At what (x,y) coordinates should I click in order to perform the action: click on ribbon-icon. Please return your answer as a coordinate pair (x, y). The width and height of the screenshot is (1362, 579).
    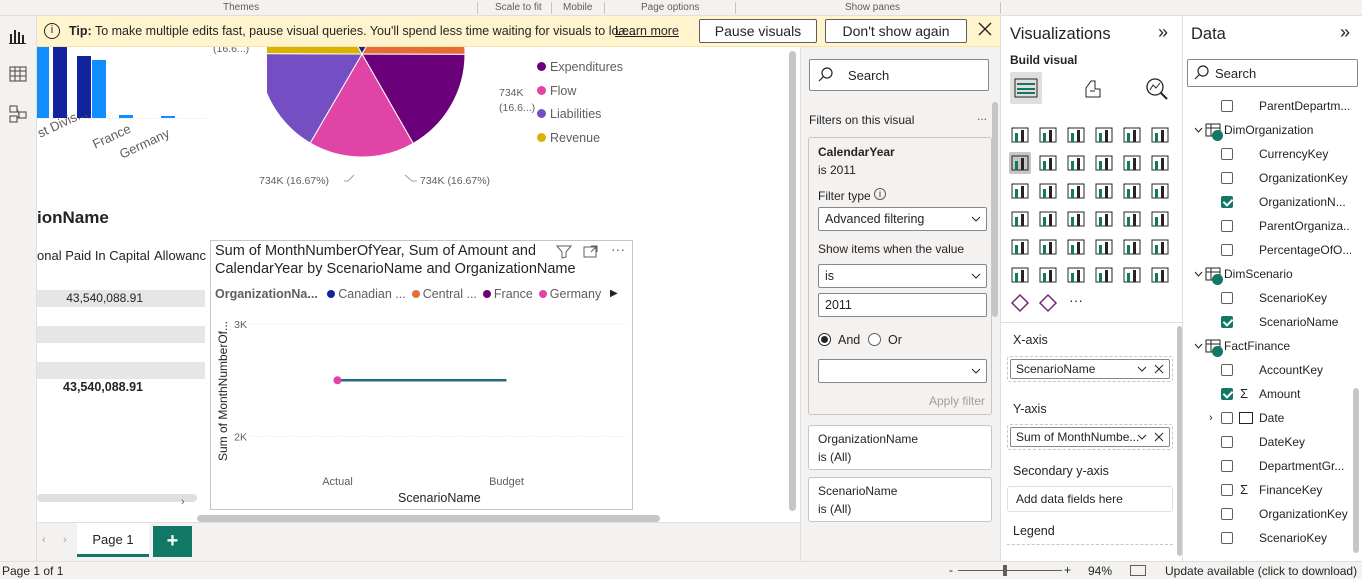
    Looking at the image, I should click on (1160, 163).